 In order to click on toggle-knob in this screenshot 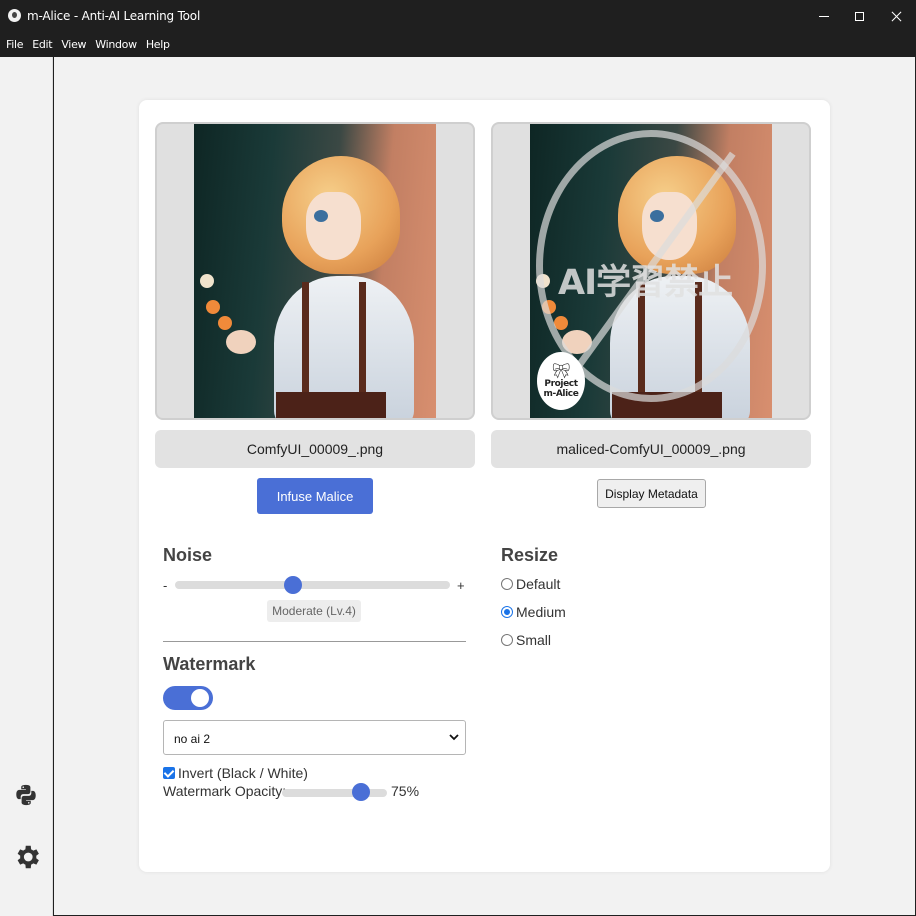, I will do `click(200, 698)`.